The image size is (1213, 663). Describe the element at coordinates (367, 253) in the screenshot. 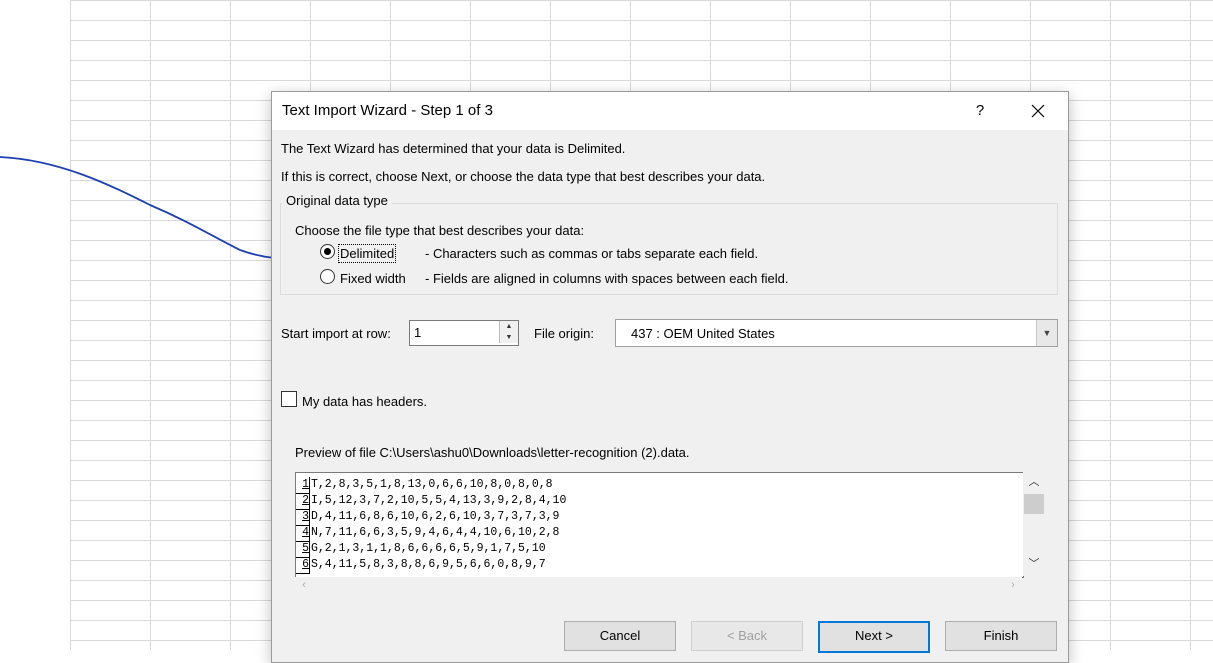

I see `delimited-radio-label: Delimited` at that location.